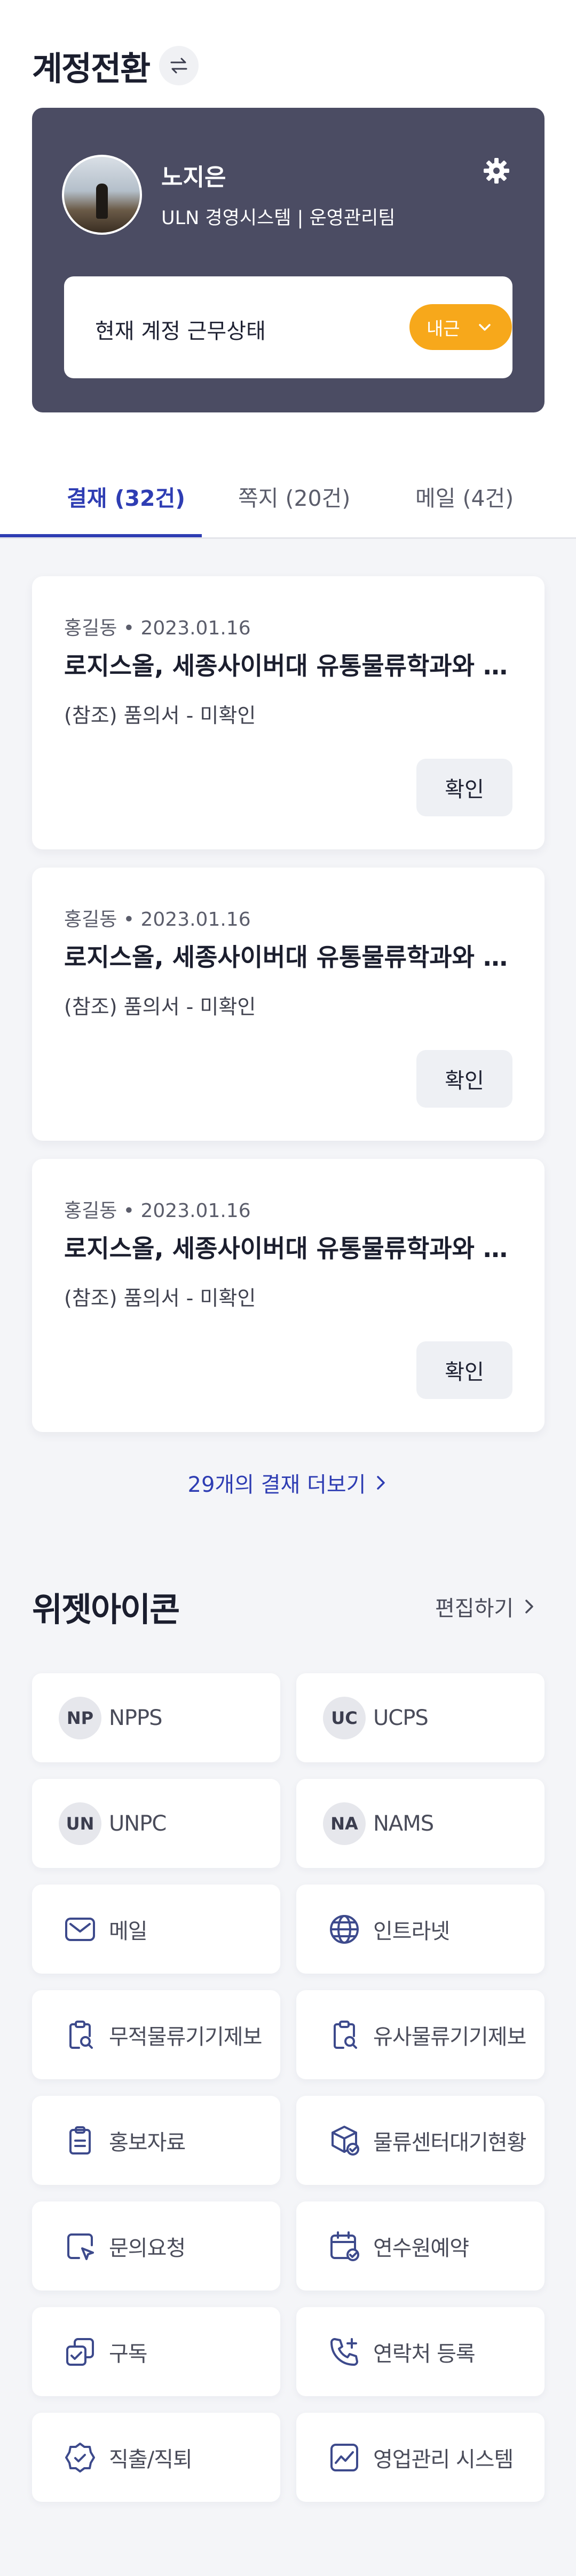 This screenshot has height=2576, width=576. I want to click on widget-label: 유사물류기기제보, so click(449, 2036).